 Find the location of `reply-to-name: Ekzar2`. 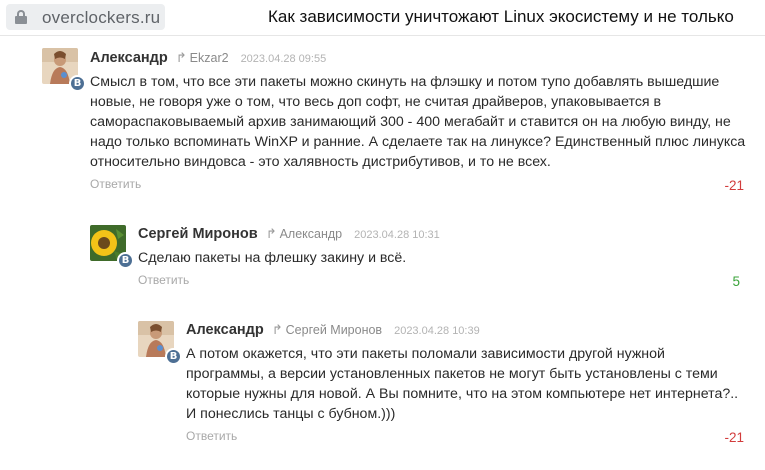

reply-to-name: Ekzar2 is located at coordinates (209, 58).